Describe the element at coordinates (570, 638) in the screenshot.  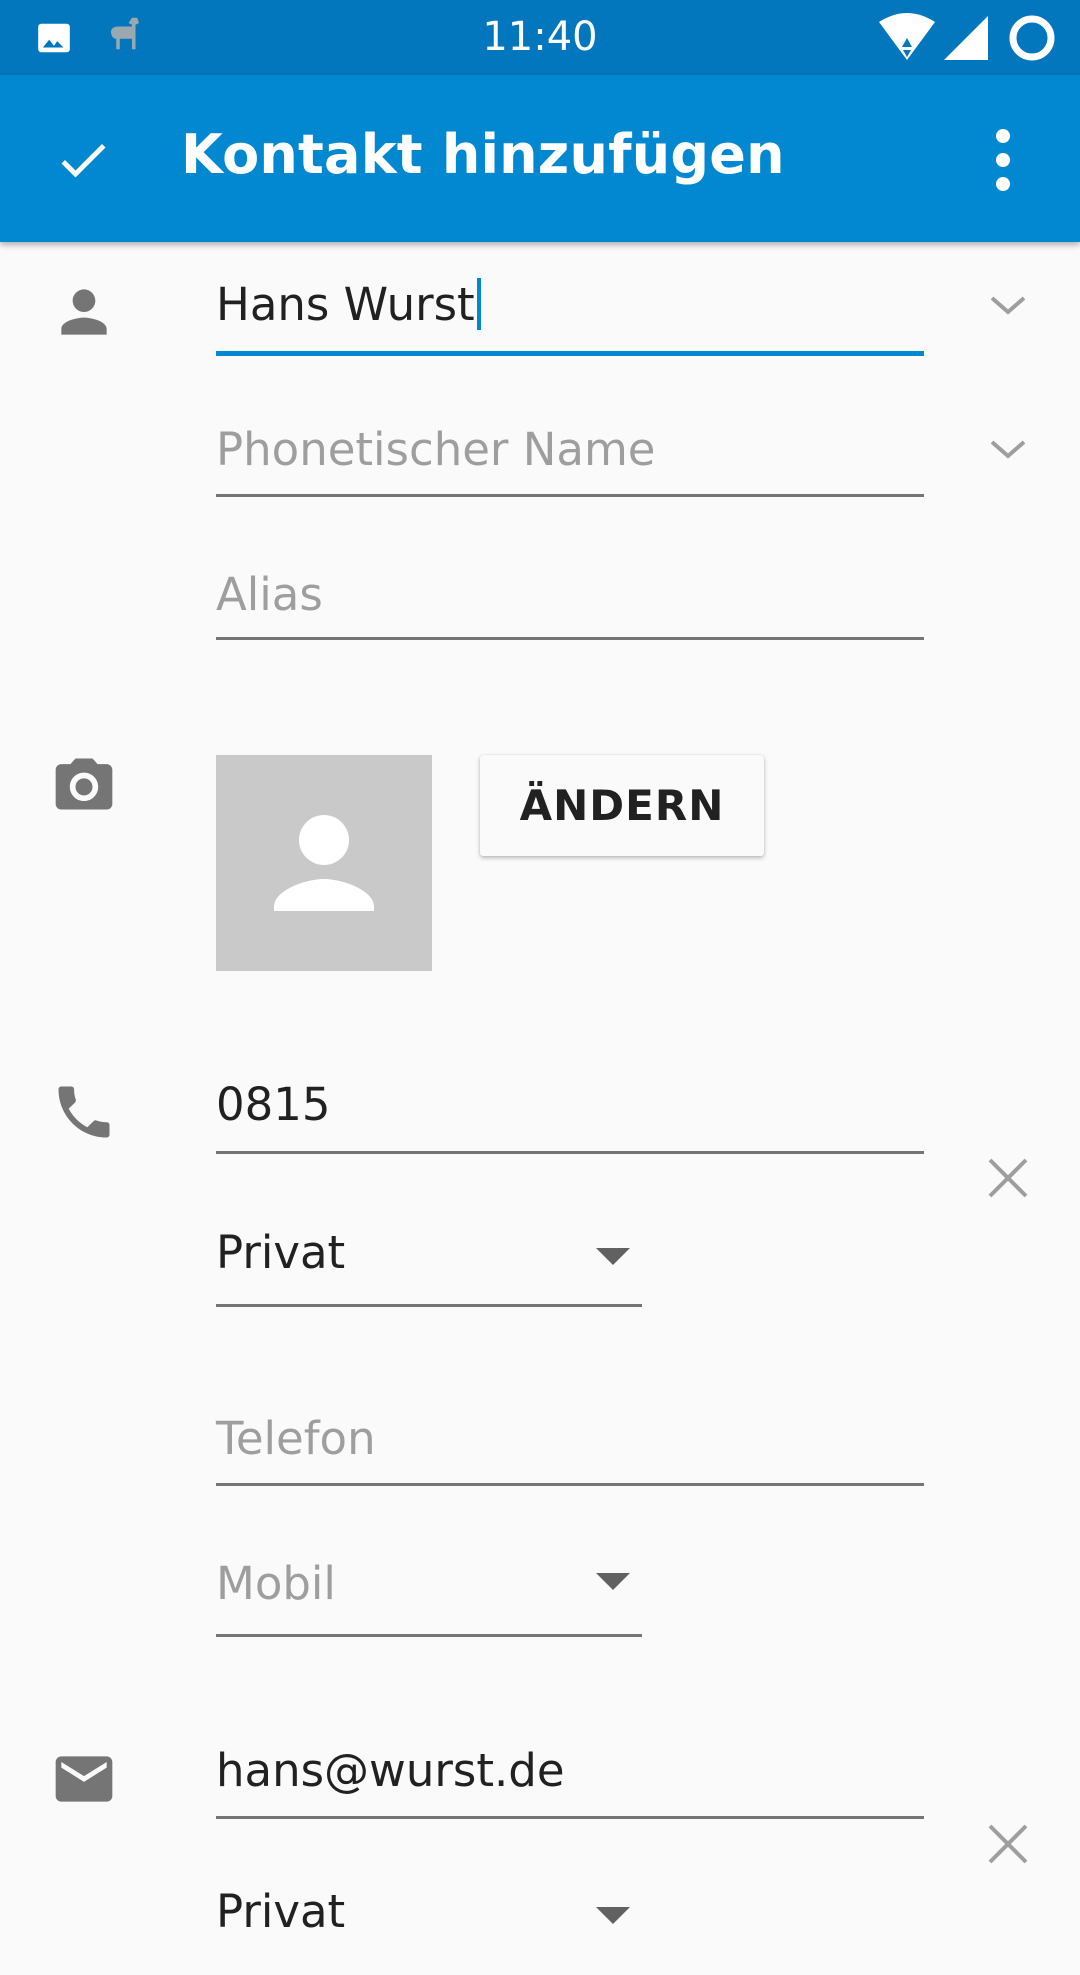
I see `alias-underline` at that location.